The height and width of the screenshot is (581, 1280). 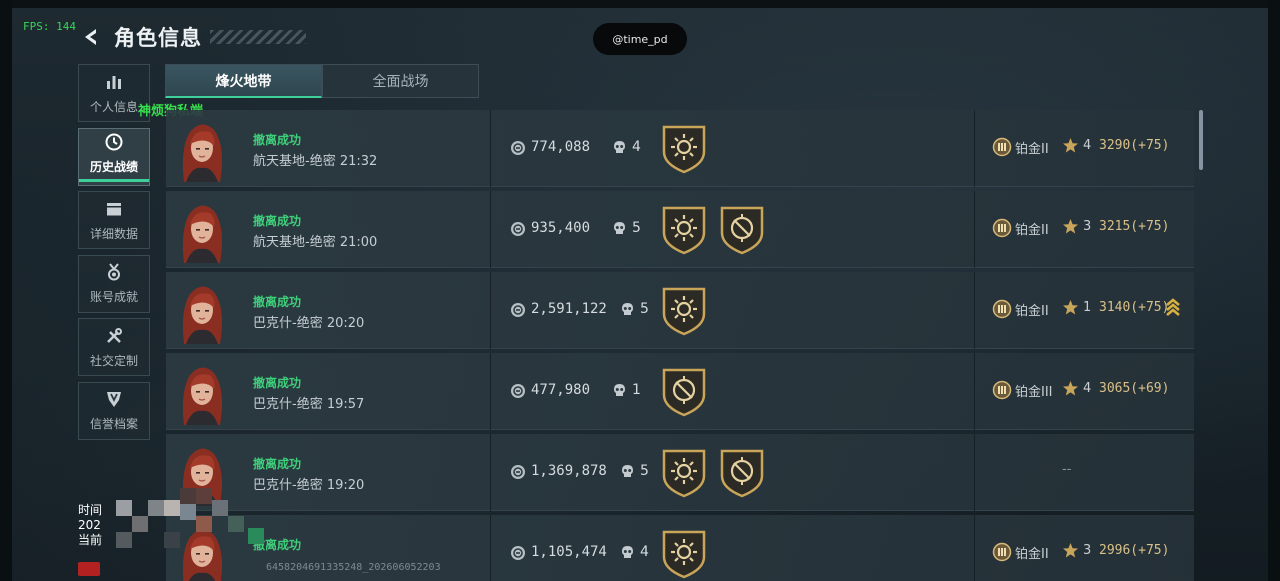 What do you see at coordinates (114, 220) in the screenshot?
I see `sidebar-item-details: 详细数据` at bounding box center [114, 220].